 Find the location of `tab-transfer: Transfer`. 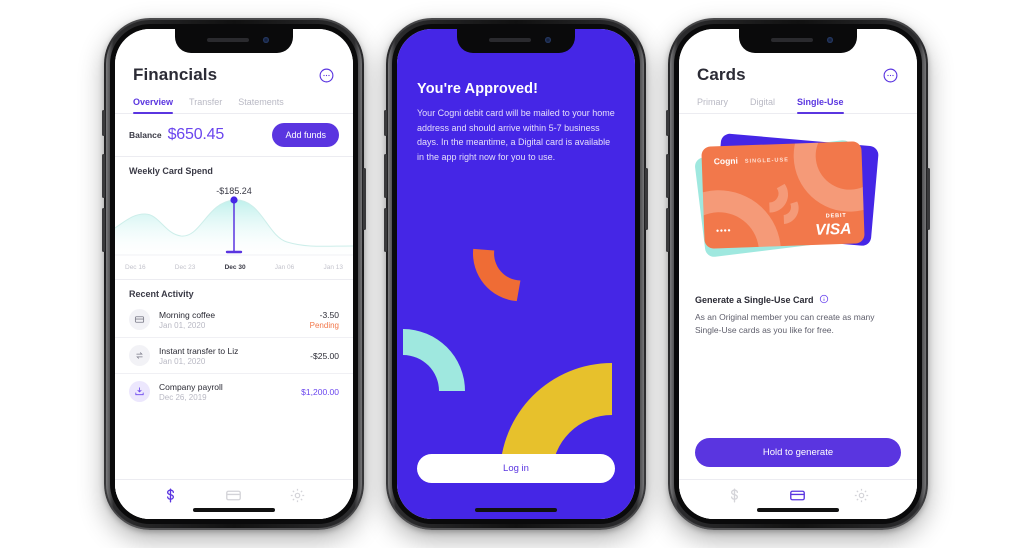

tab-transfer: Transfer is located at coordinates (205, 103).